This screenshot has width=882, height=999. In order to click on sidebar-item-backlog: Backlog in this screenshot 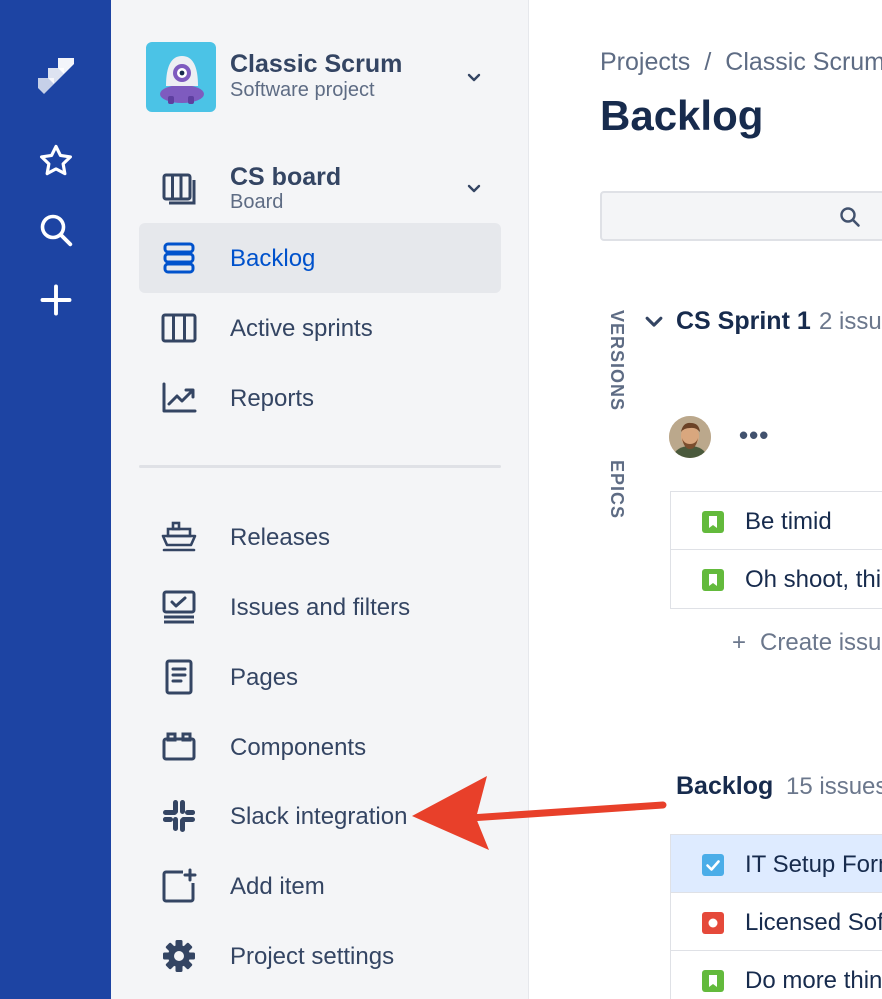, I will do `click(320, 258)`.